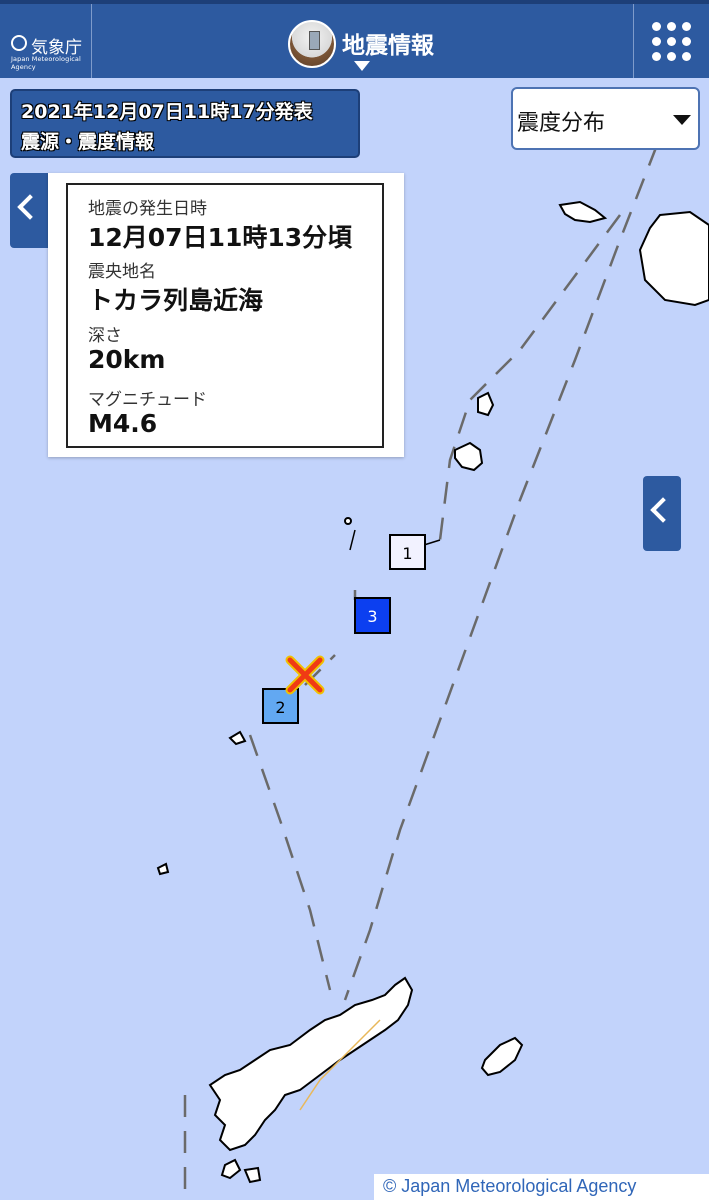 The height and width of the screenshot is (1200, 709). What do you see at coordinates (147, 400) in the screenshot?
I see `magnitude-label: マグニチュード` at bounding box center [147, 400].